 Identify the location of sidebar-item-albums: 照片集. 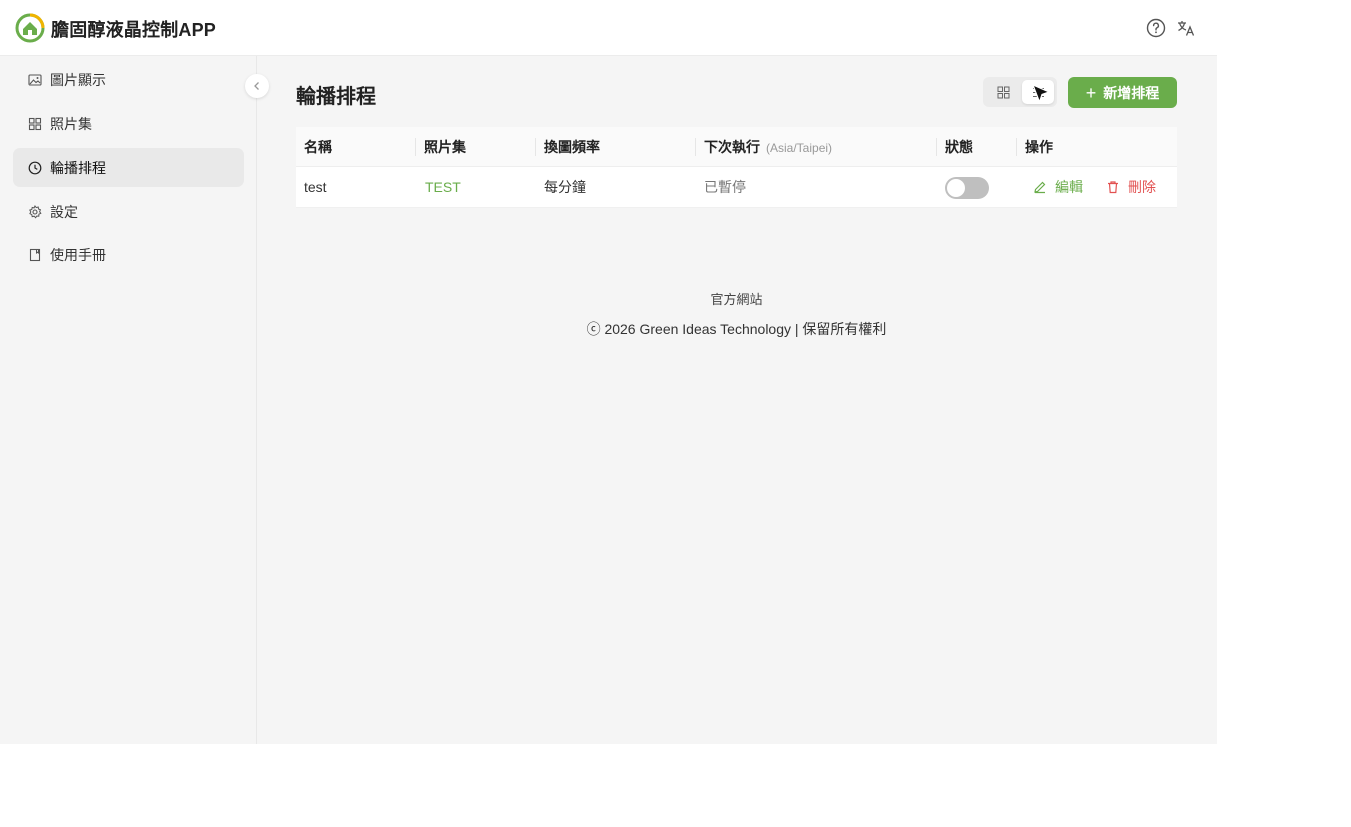
(128, 123).